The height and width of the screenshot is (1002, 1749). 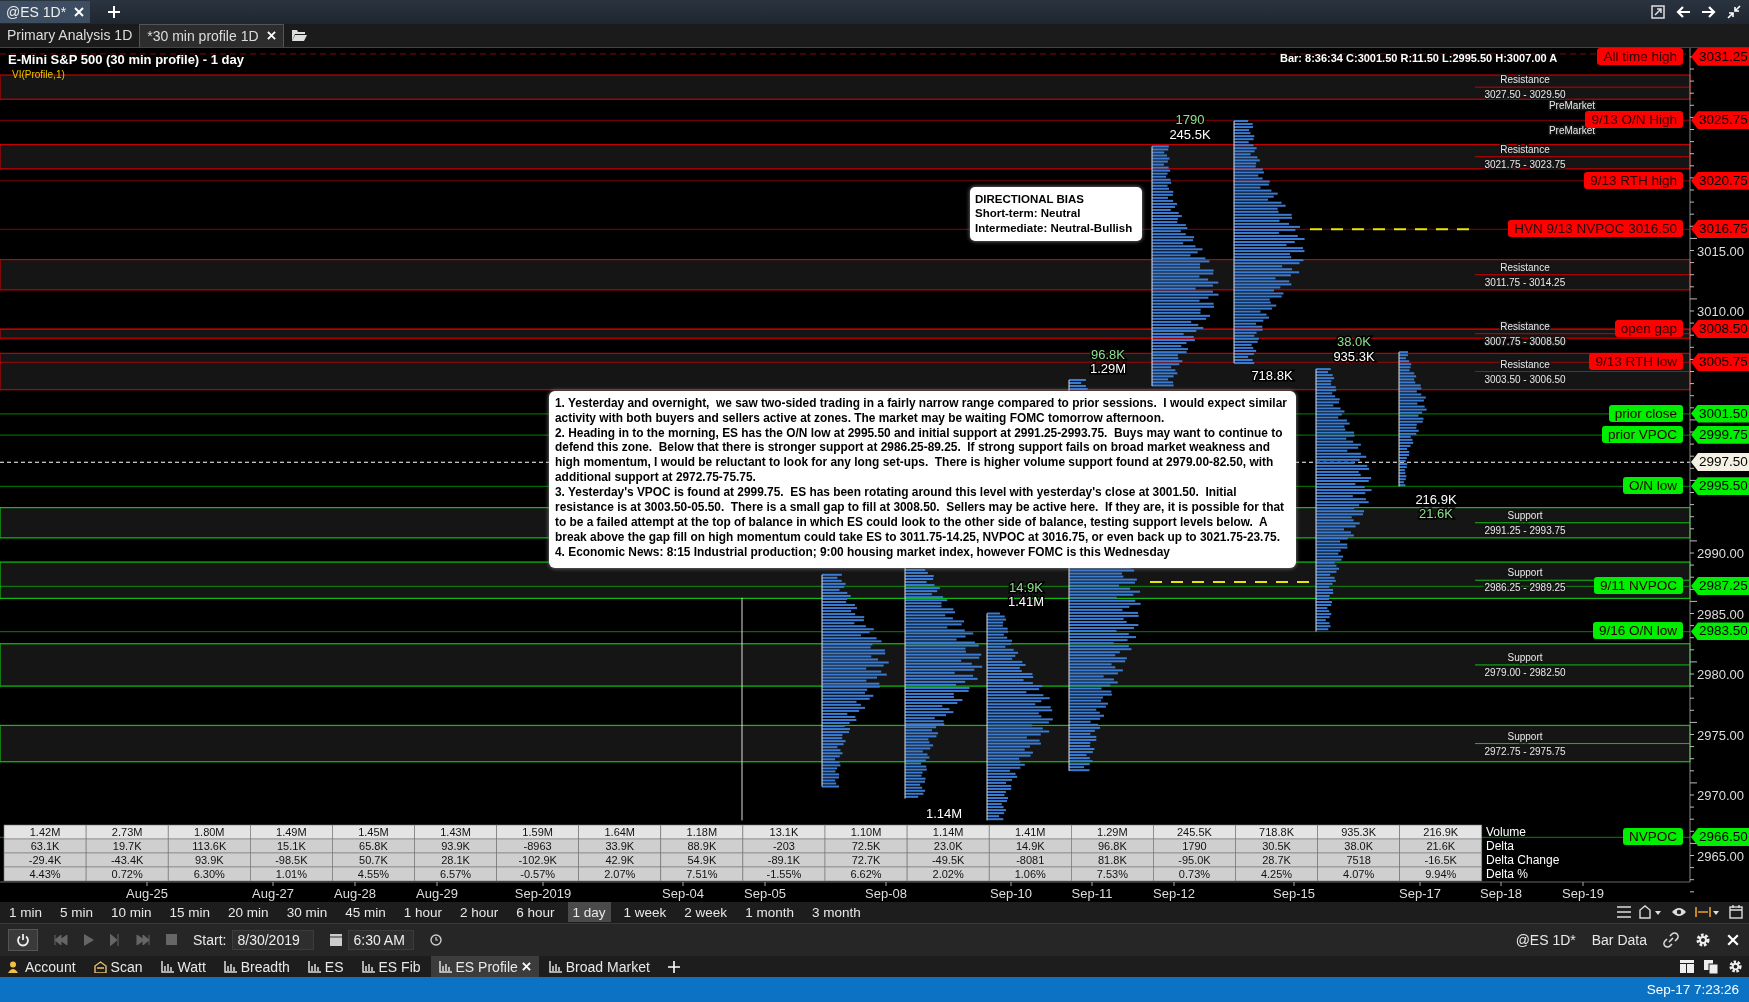 What do you see at coordinates (36, 11) in the screenshot?
I see `tab-label: @ES 1D*` at bounding box center [36, 11].